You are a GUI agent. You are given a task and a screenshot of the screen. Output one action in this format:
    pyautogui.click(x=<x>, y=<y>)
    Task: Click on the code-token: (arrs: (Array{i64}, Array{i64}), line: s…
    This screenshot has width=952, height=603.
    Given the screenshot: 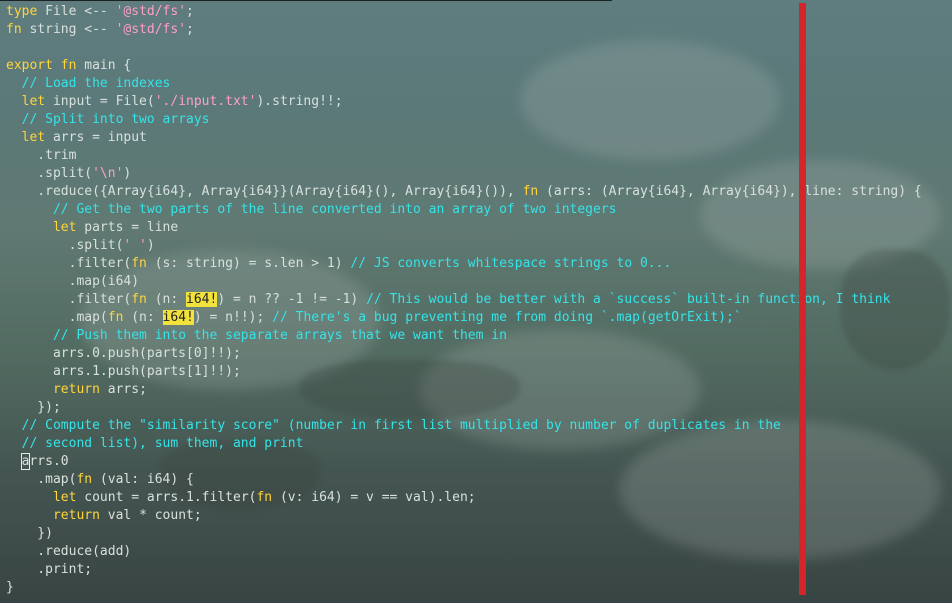 What is the action you would take?
    pyautogui.click(x=730, y=191)
    